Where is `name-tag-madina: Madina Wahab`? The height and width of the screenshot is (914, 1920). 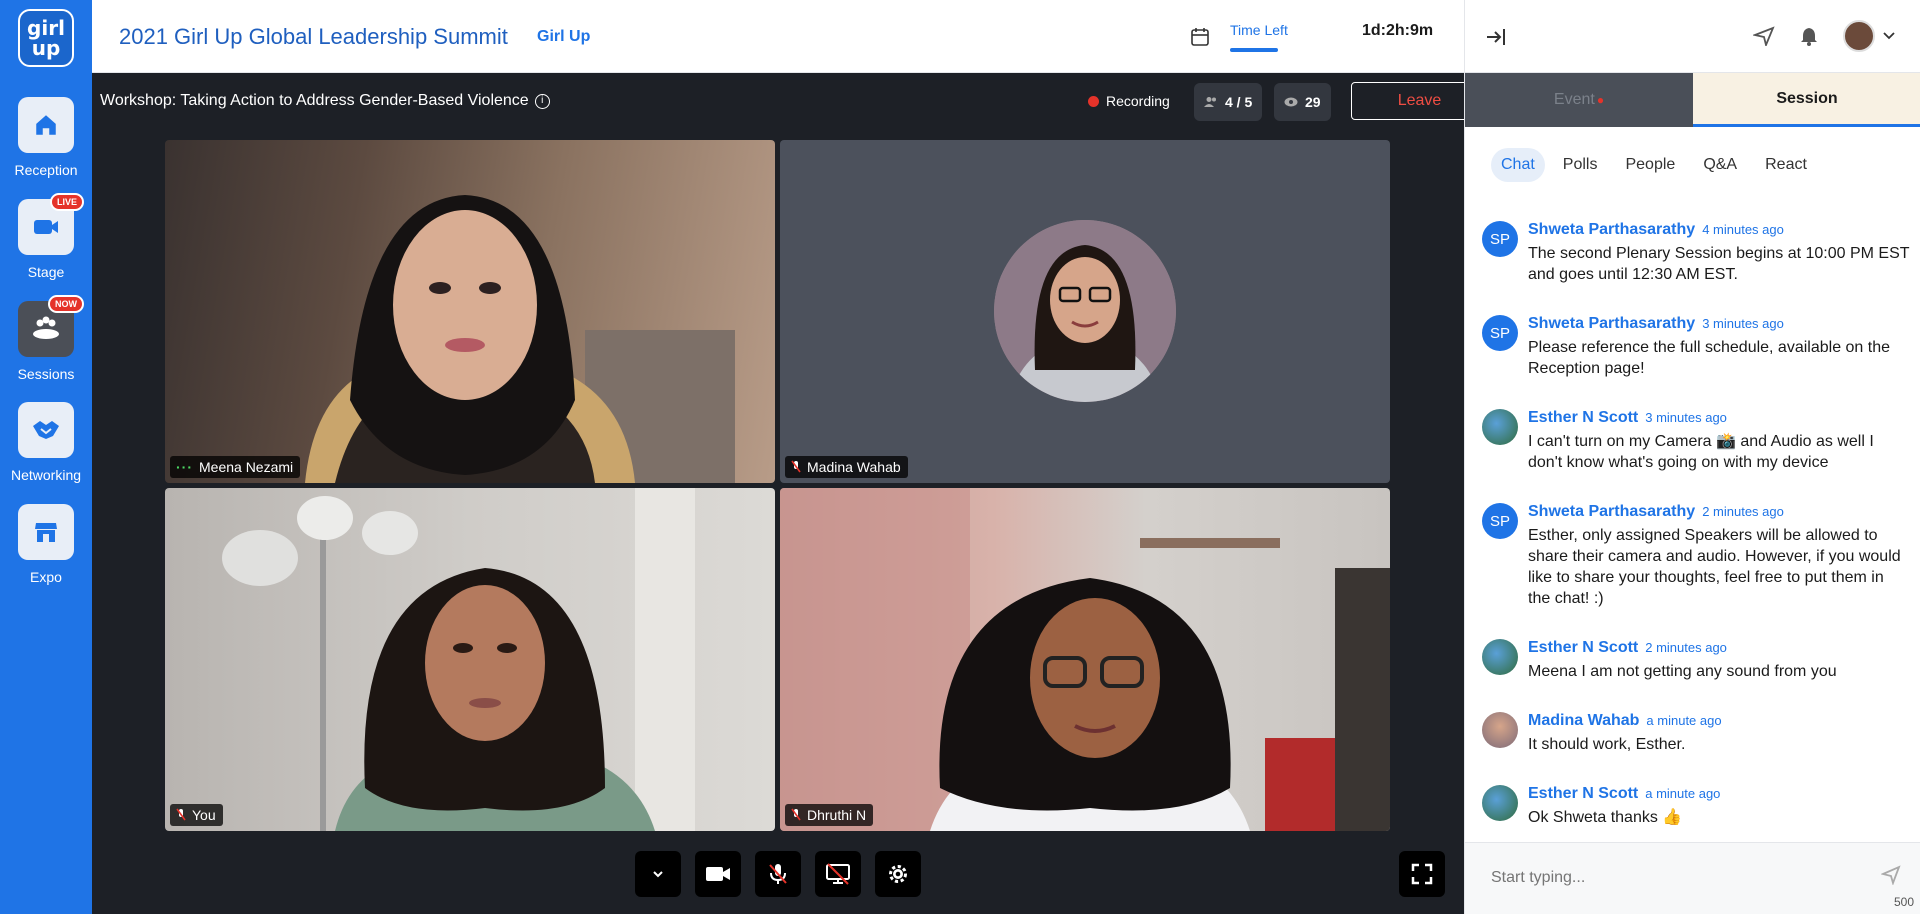
name-tag-madina: Madina Wahab is located at coordinates (846, 467).